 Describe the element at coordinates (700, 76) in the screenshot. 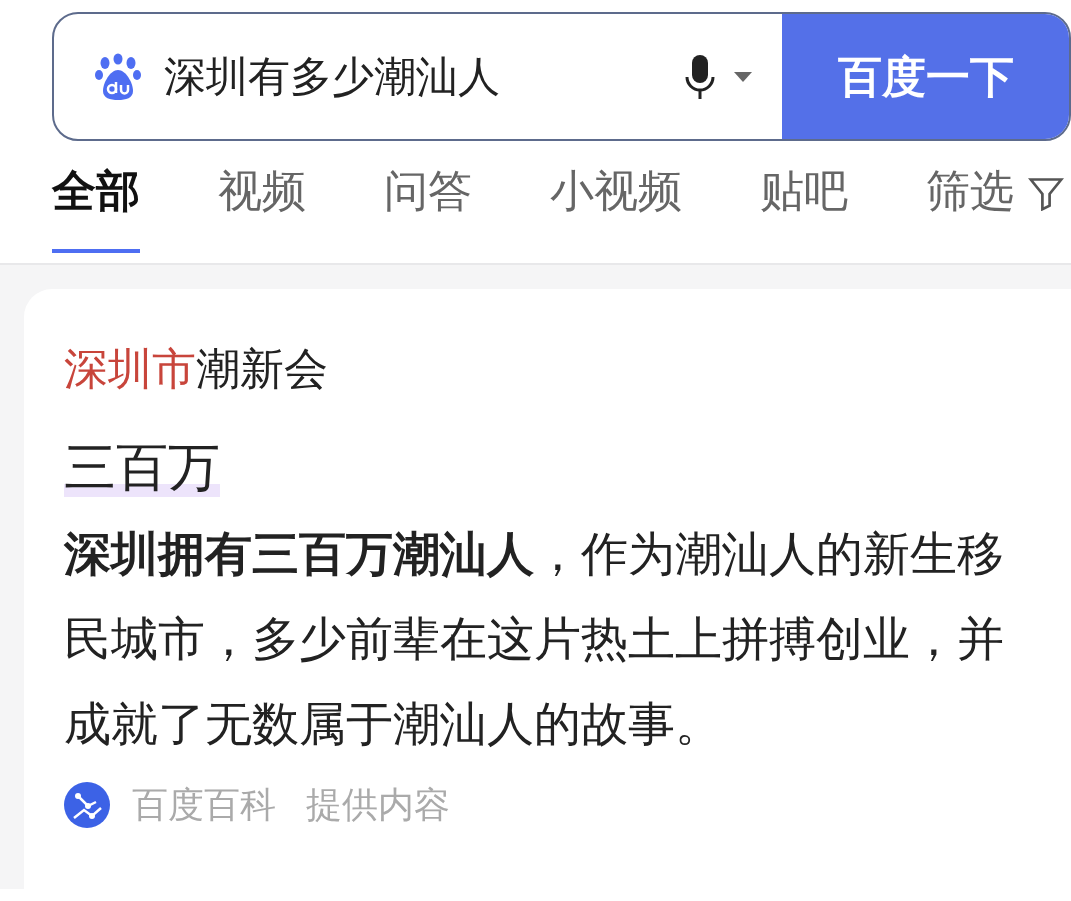

I see `microphone-icon` at that location.